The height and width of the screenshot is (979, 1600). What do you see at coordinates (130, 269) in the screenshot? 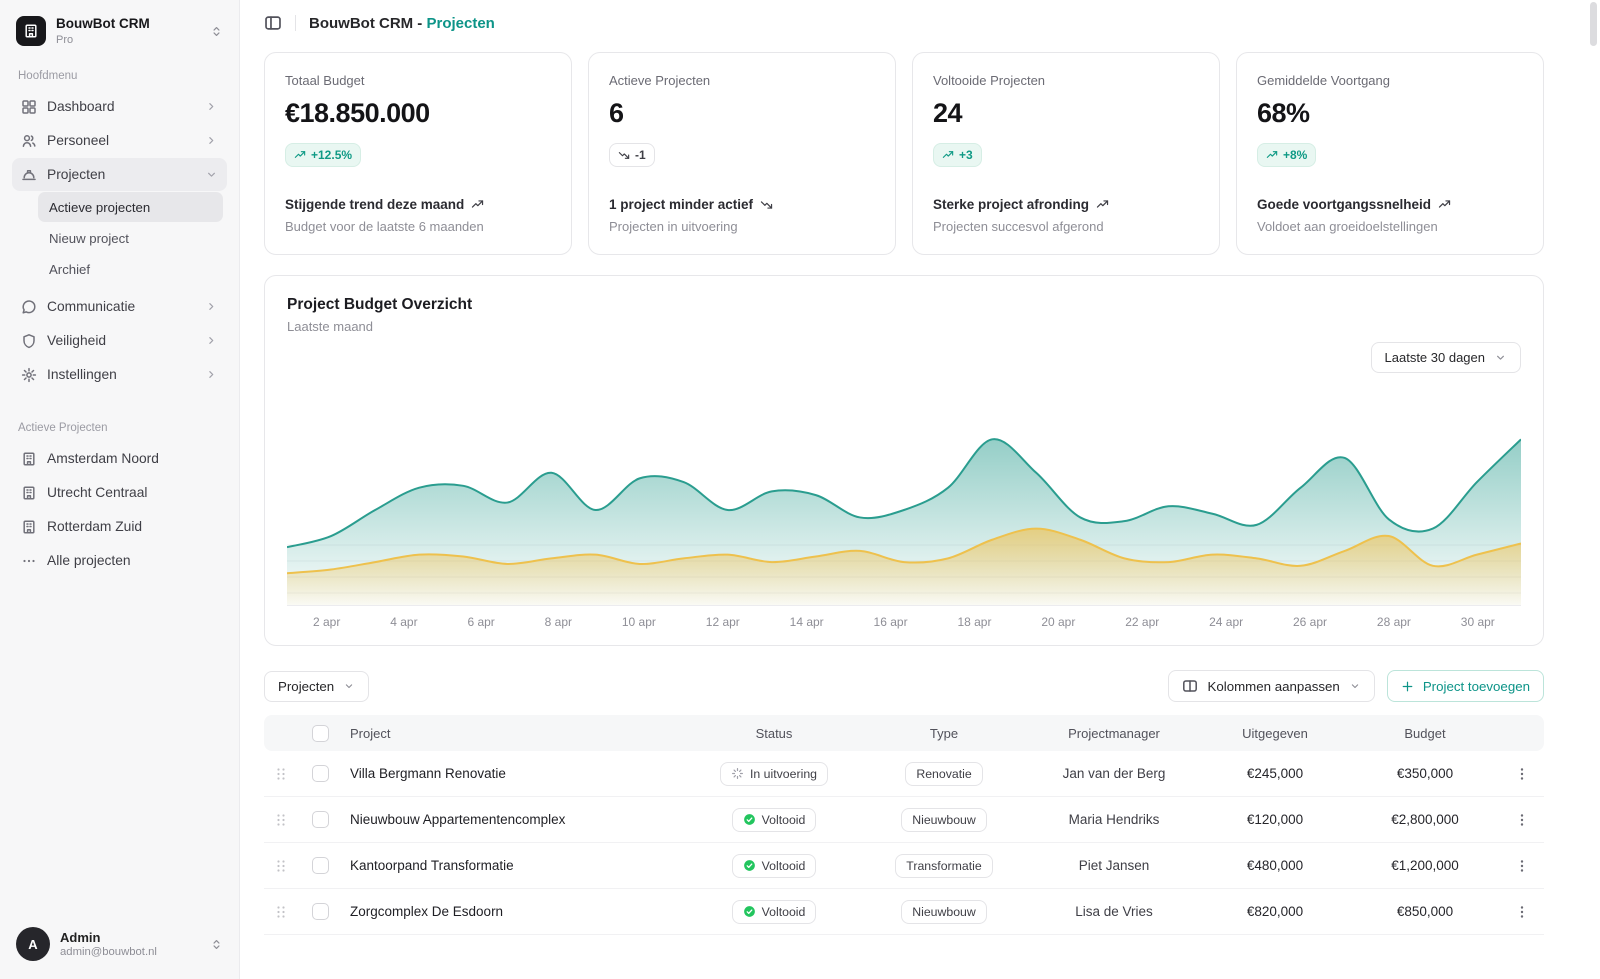
I see `sidebar-subitem-archief: Archief` at bounding box center [130, 269].